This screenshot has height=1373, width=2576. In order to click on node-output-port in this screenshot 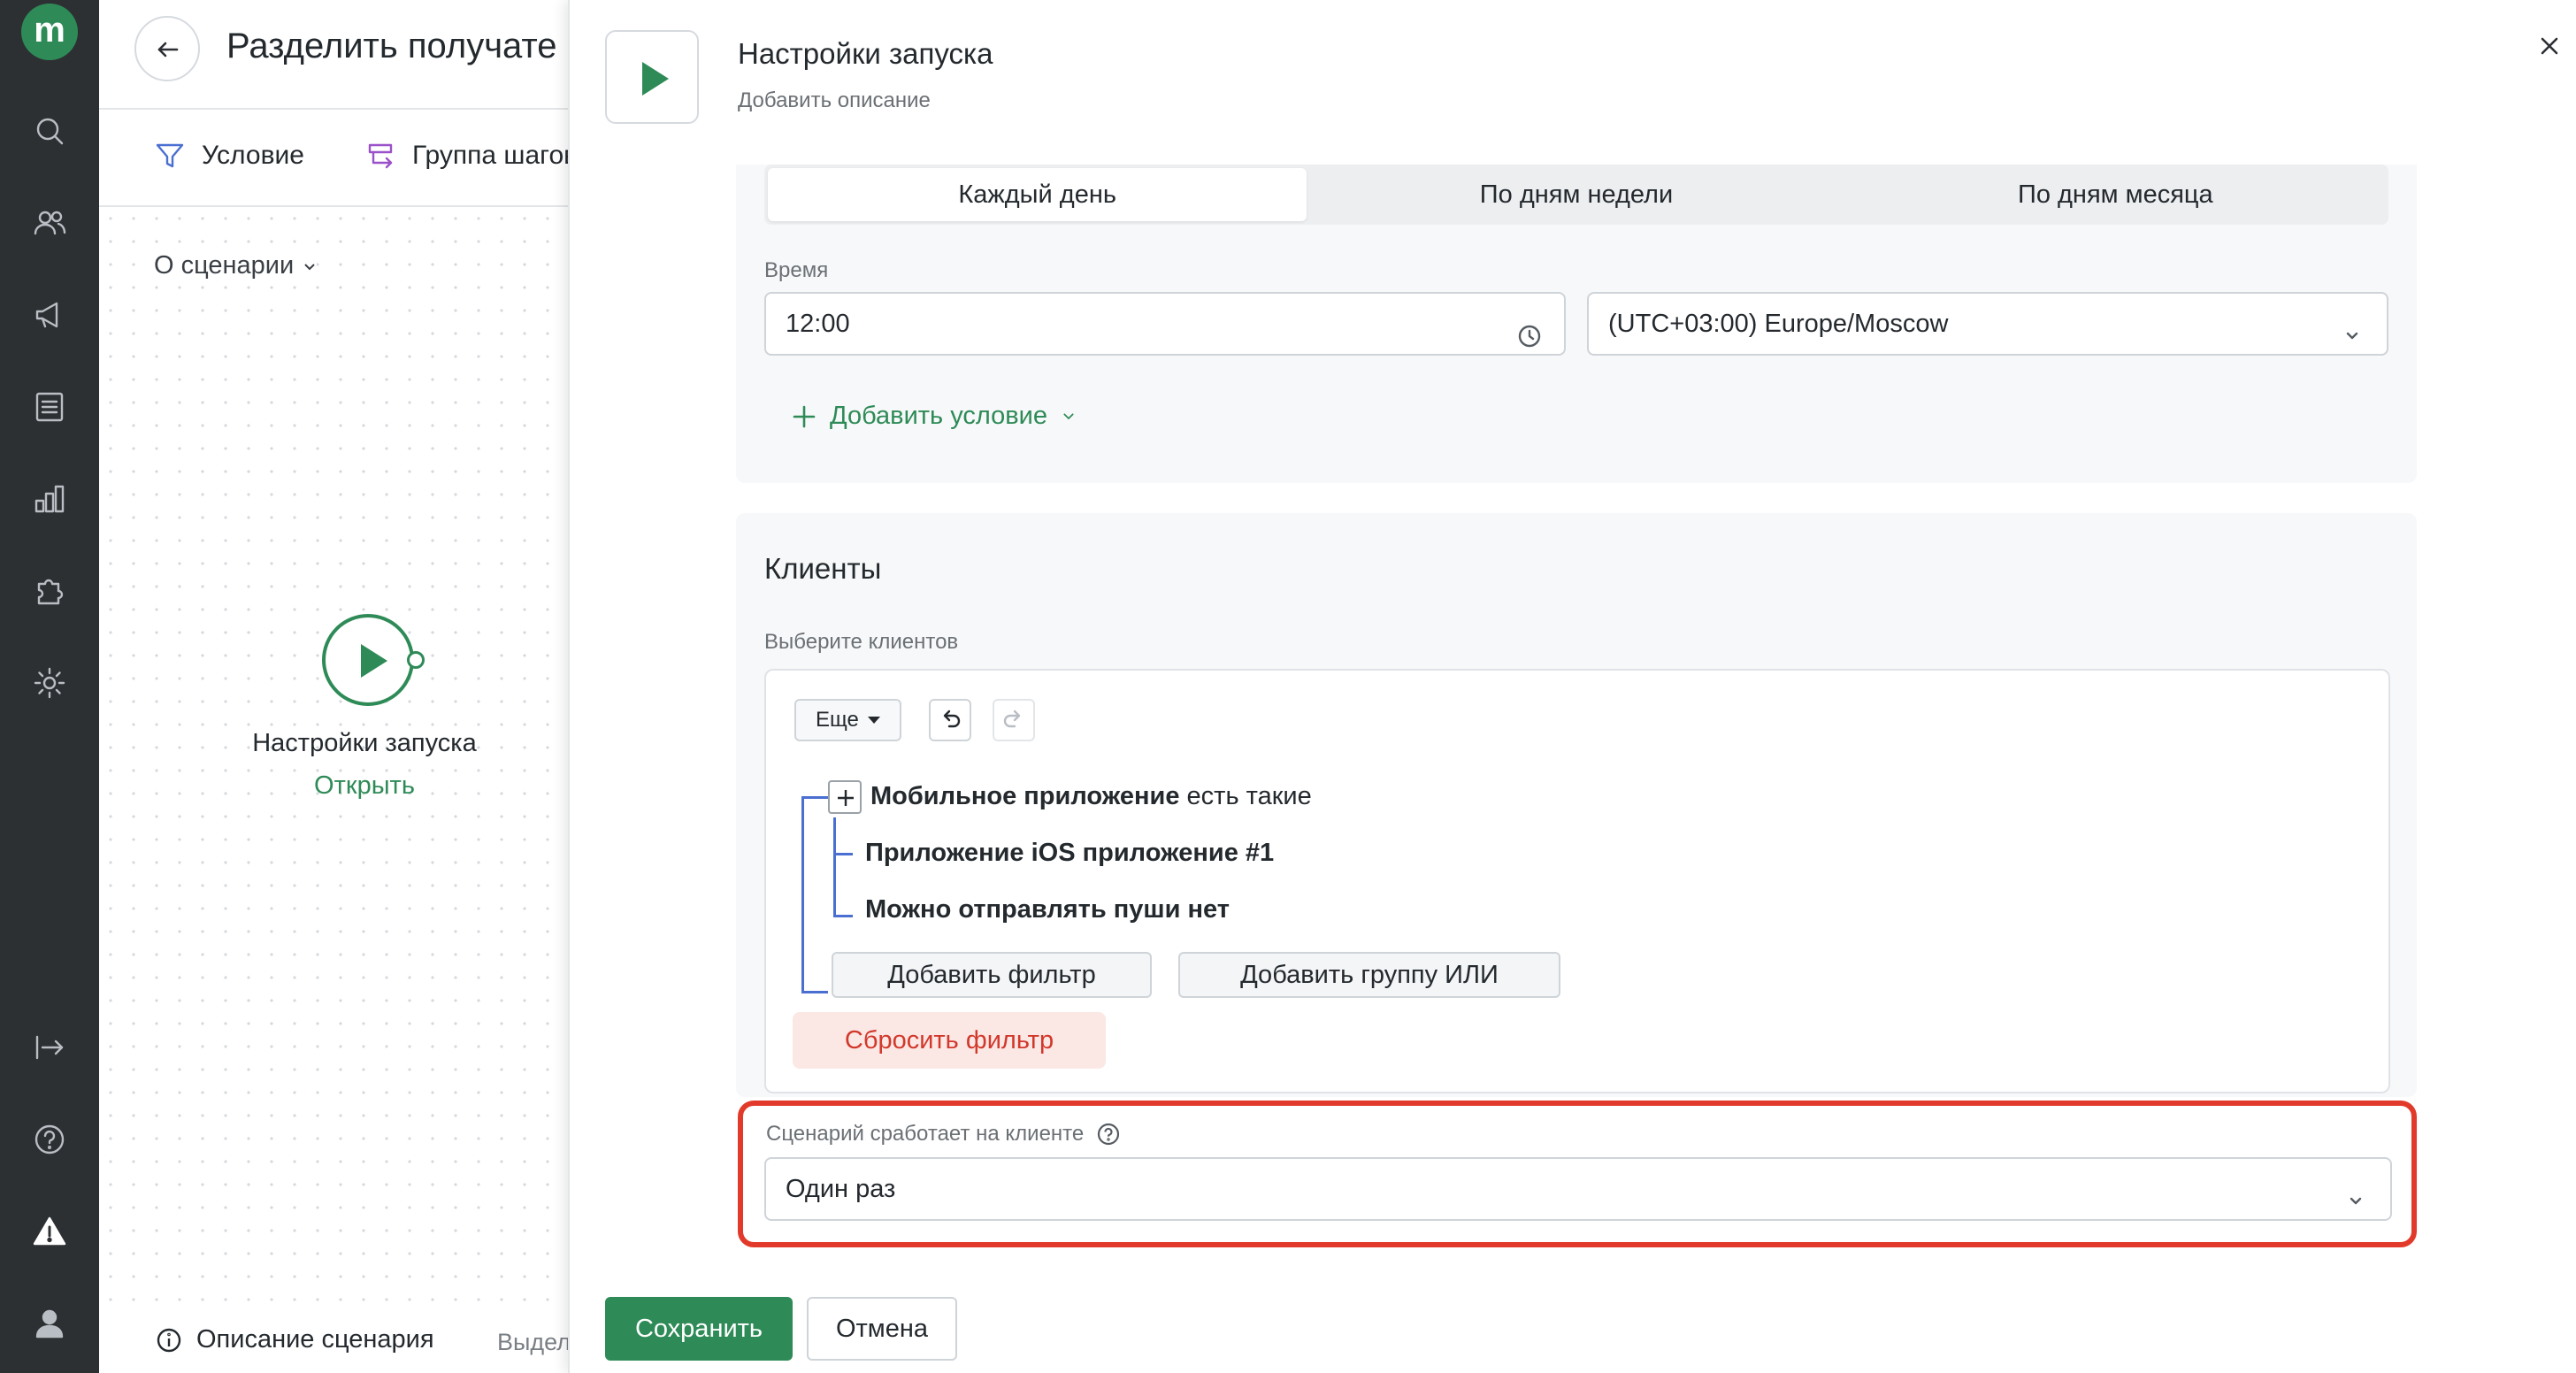, I will do `click(416, 660)`.